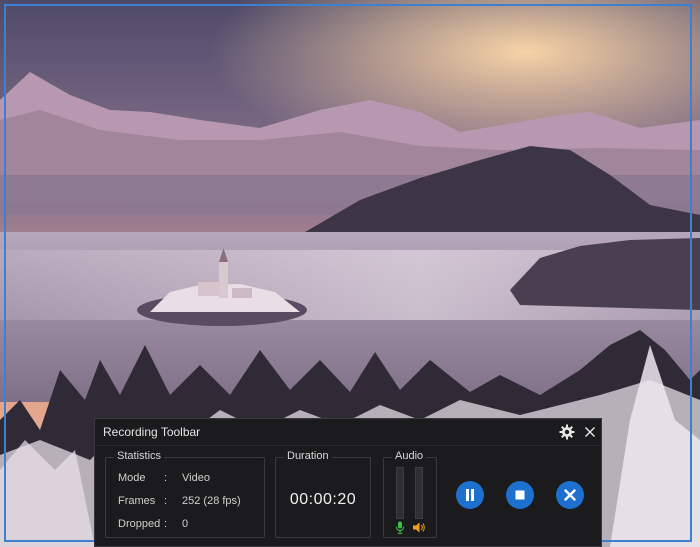 The image size is (700, 547). Describe the element at coordinates (137, 501) in the screenshot. I see `stat-key: Frames` at that location.